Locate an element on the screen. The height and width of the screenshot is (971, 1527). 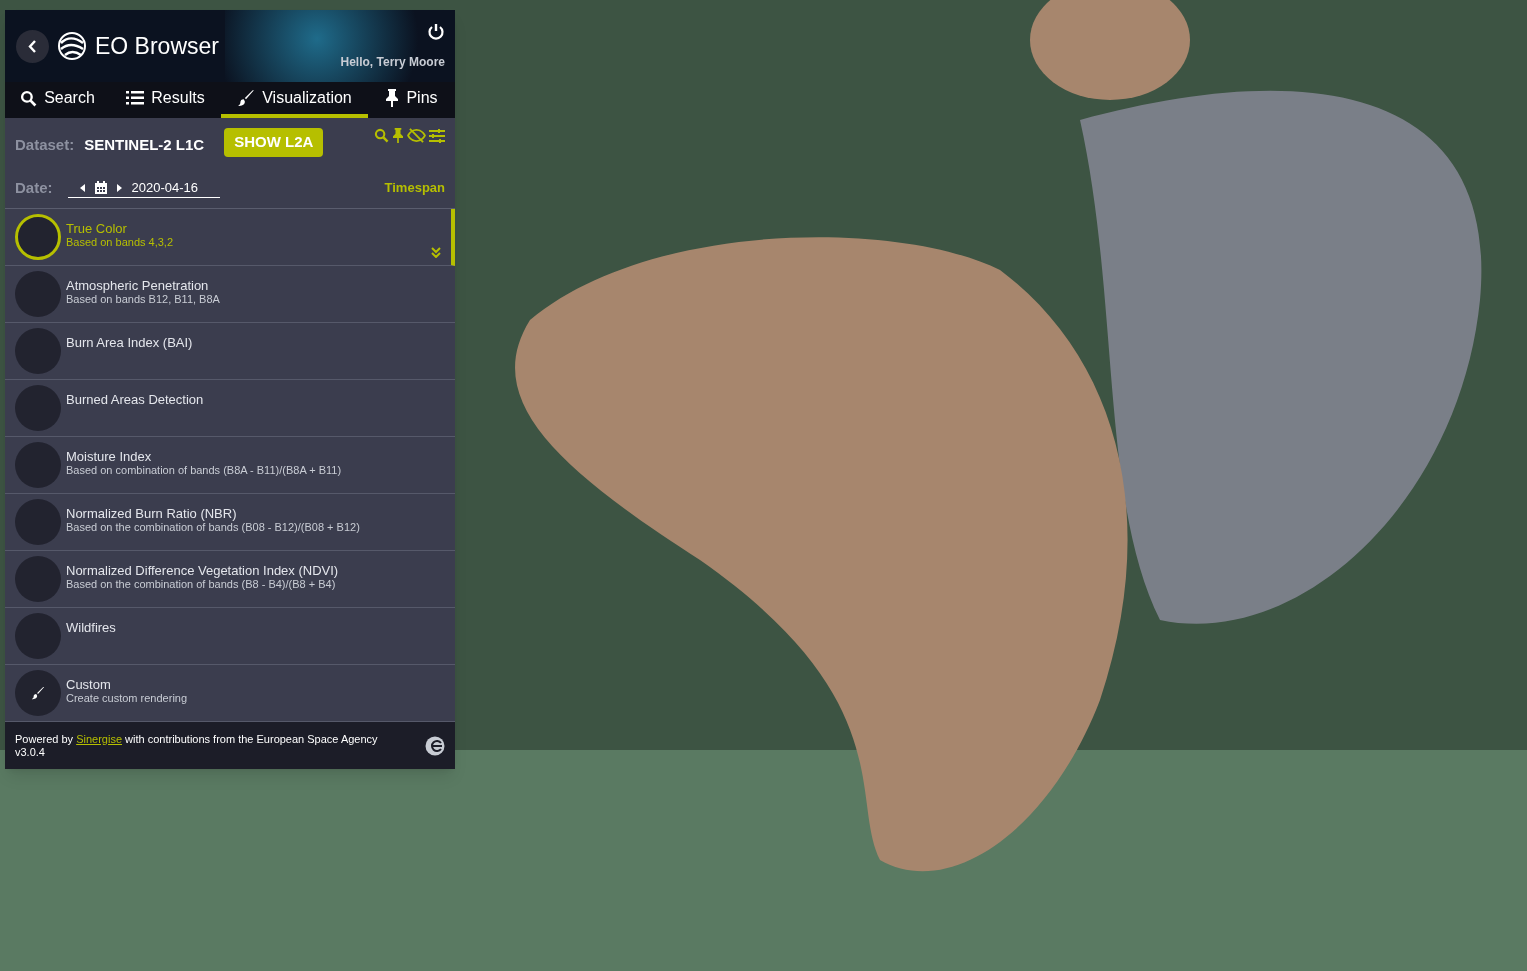
layer-title: True Color is located at coordinates (97, 228).